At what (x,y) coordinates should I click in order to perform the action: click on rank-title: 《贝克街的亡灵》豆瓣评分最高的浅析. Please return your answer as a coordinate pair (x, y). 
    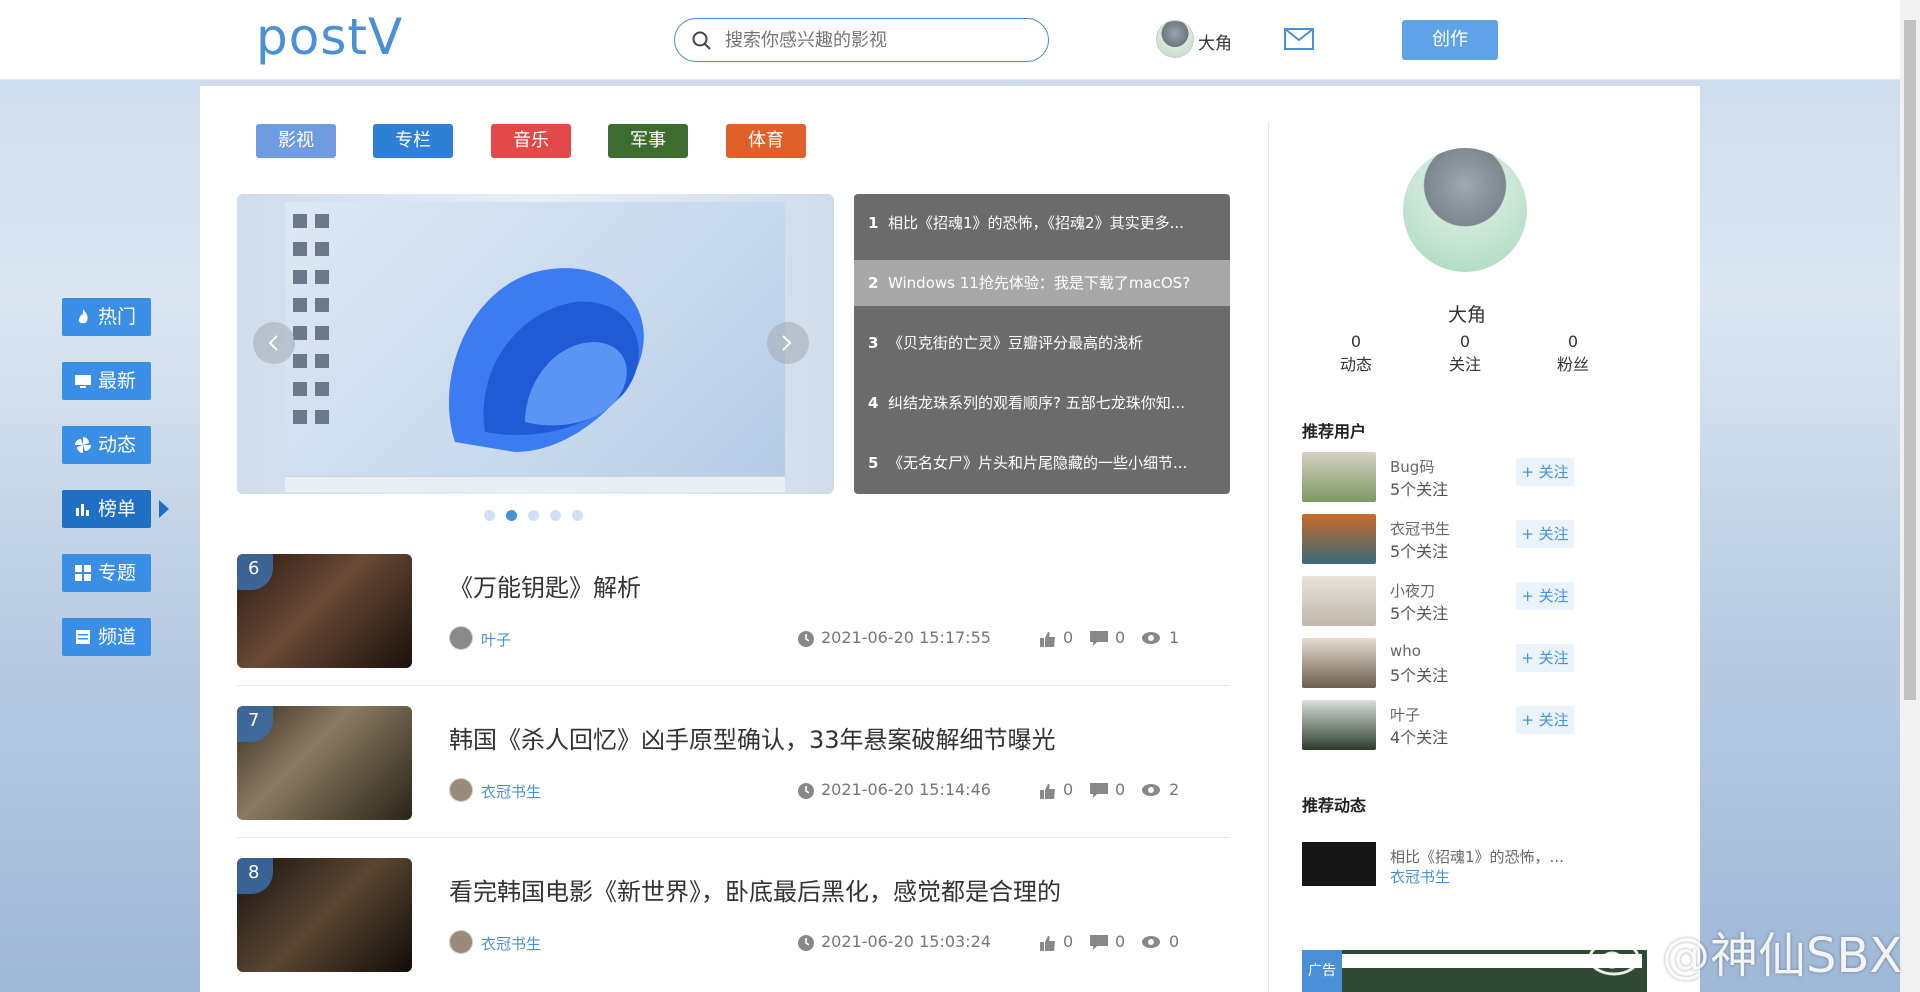
    Looking at the image, I should click on (1016, 343).